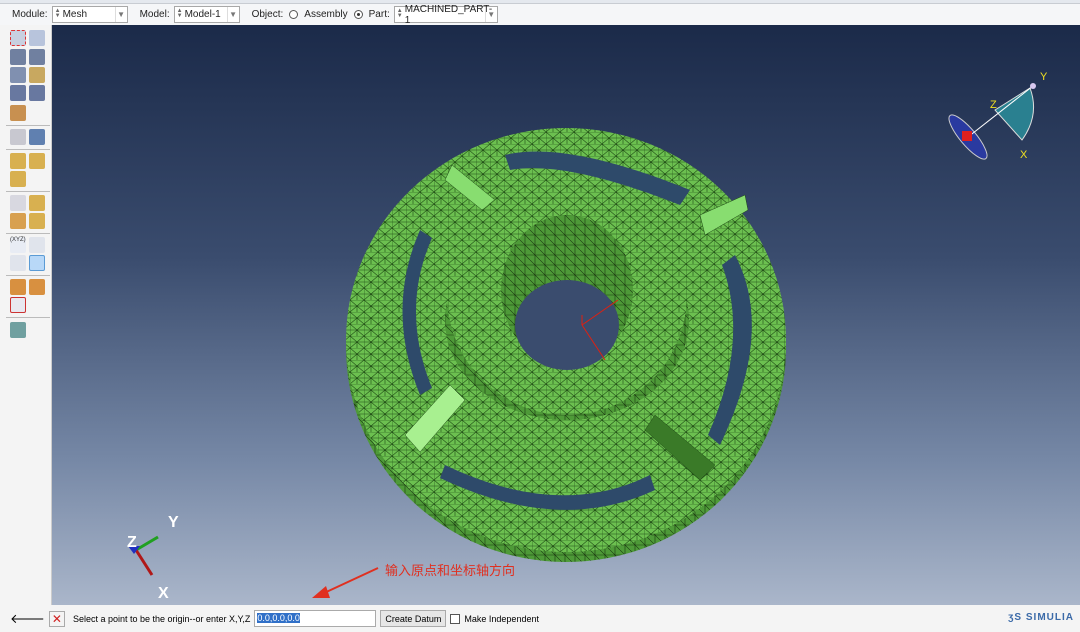  Describe the element at coordinates (18, 38) in the screenshot. I see `seed-part-icon` at that location.